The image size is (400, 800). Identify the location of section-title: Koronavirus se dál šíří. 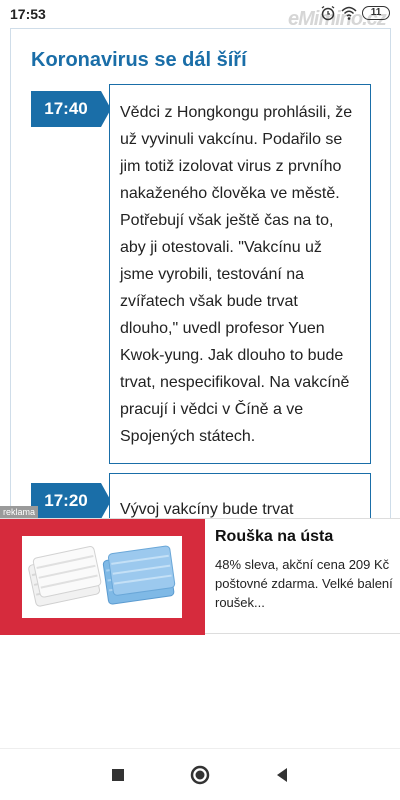
(139, 60).